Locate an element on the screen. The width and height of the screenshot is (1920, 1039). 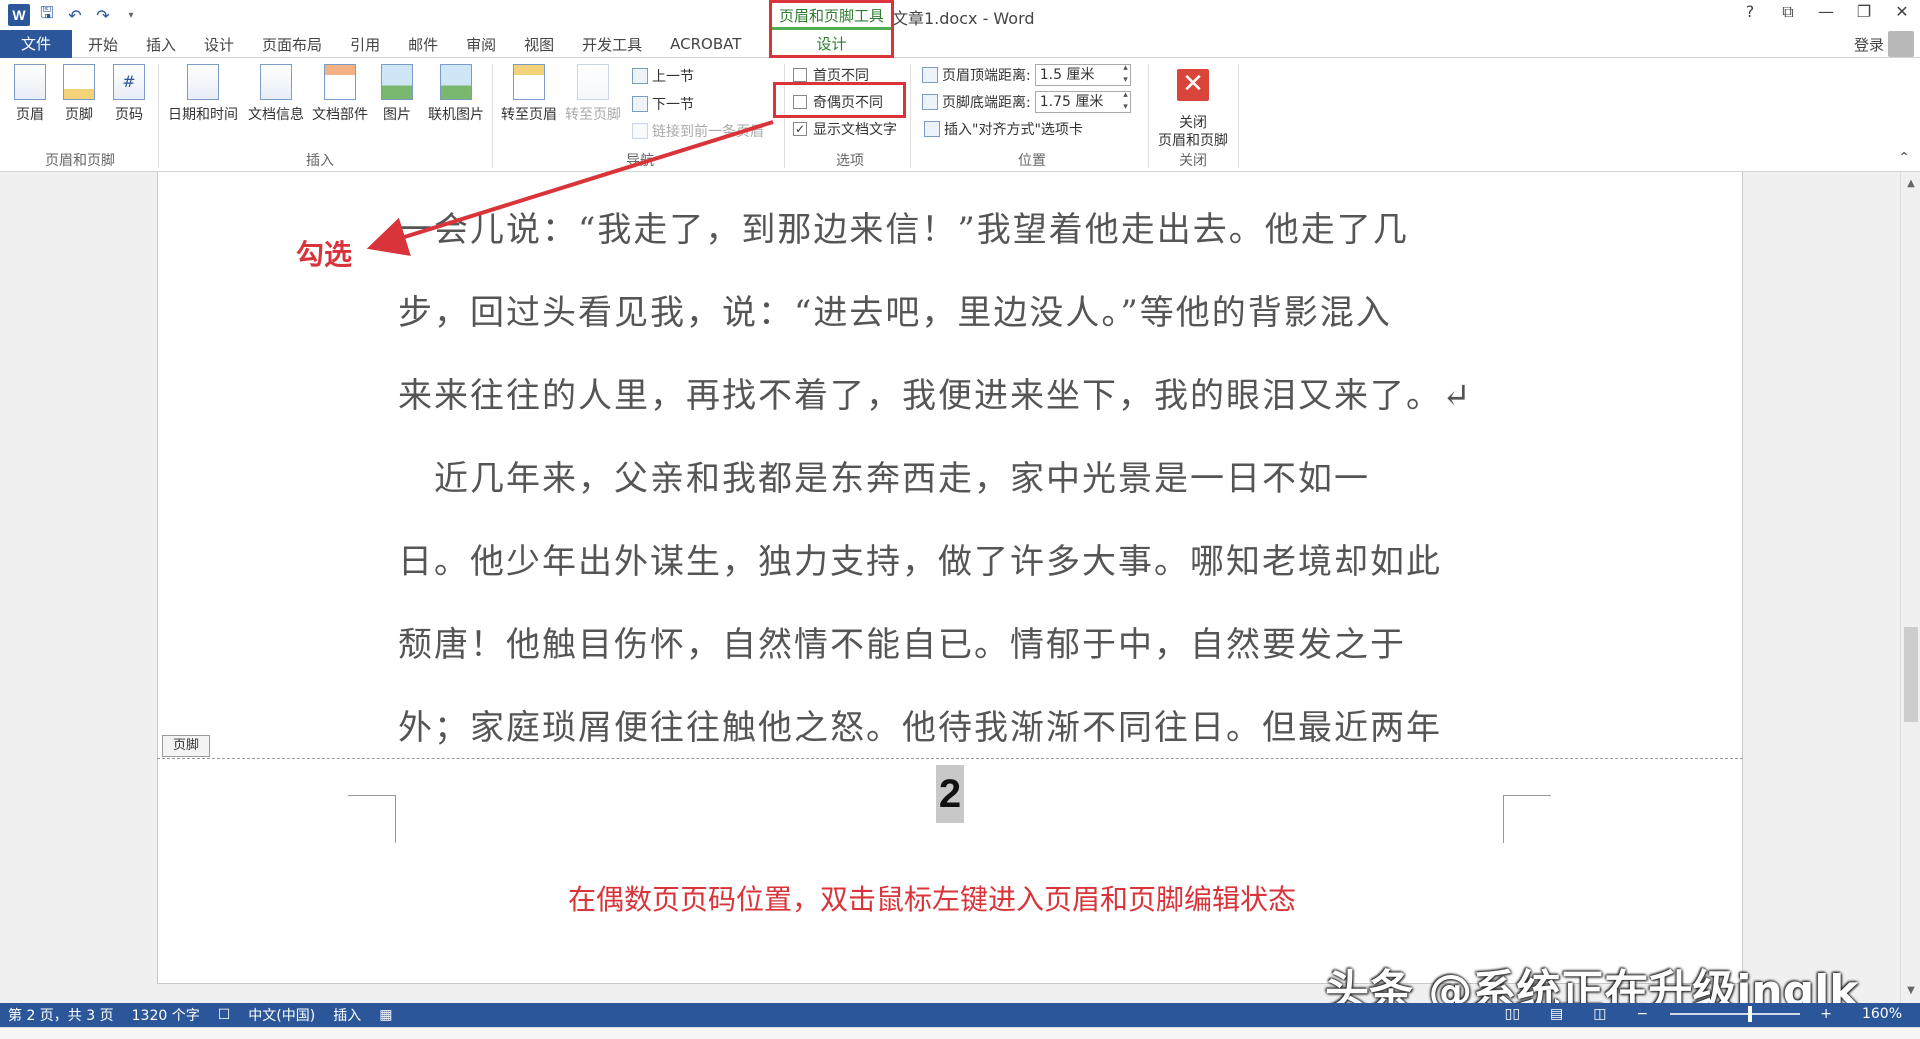
scroll-up-icon: ▲ is located at coordinates (1911, 184).